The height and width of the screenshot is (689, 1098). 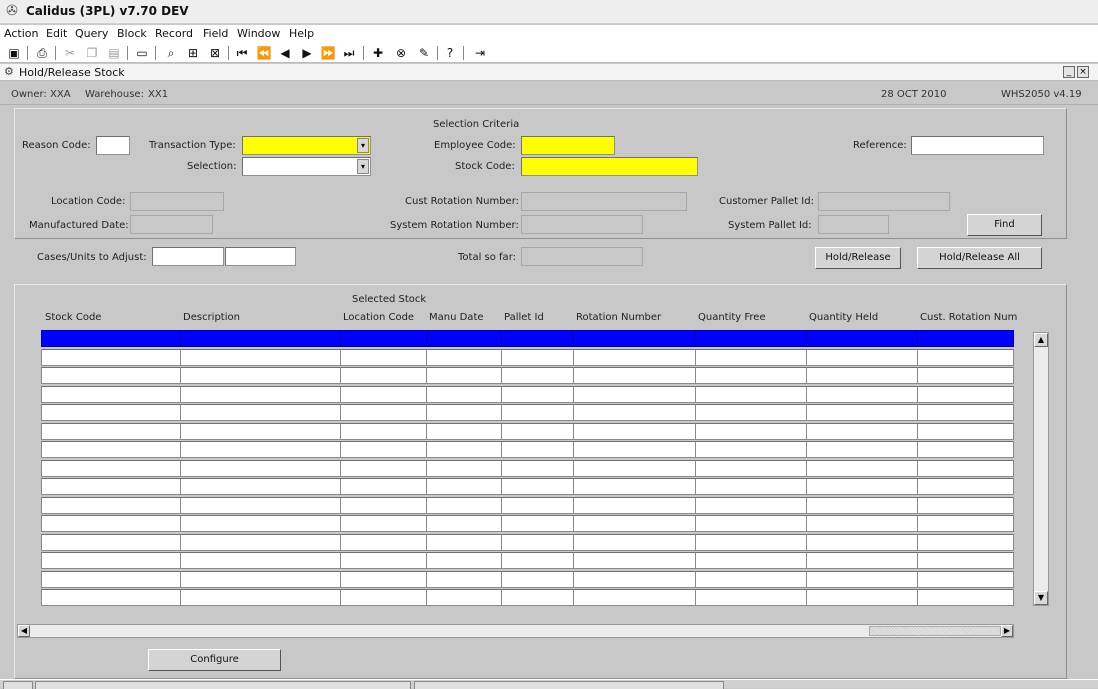 I want to click on reason-code-field, so click(x=113, y=145).